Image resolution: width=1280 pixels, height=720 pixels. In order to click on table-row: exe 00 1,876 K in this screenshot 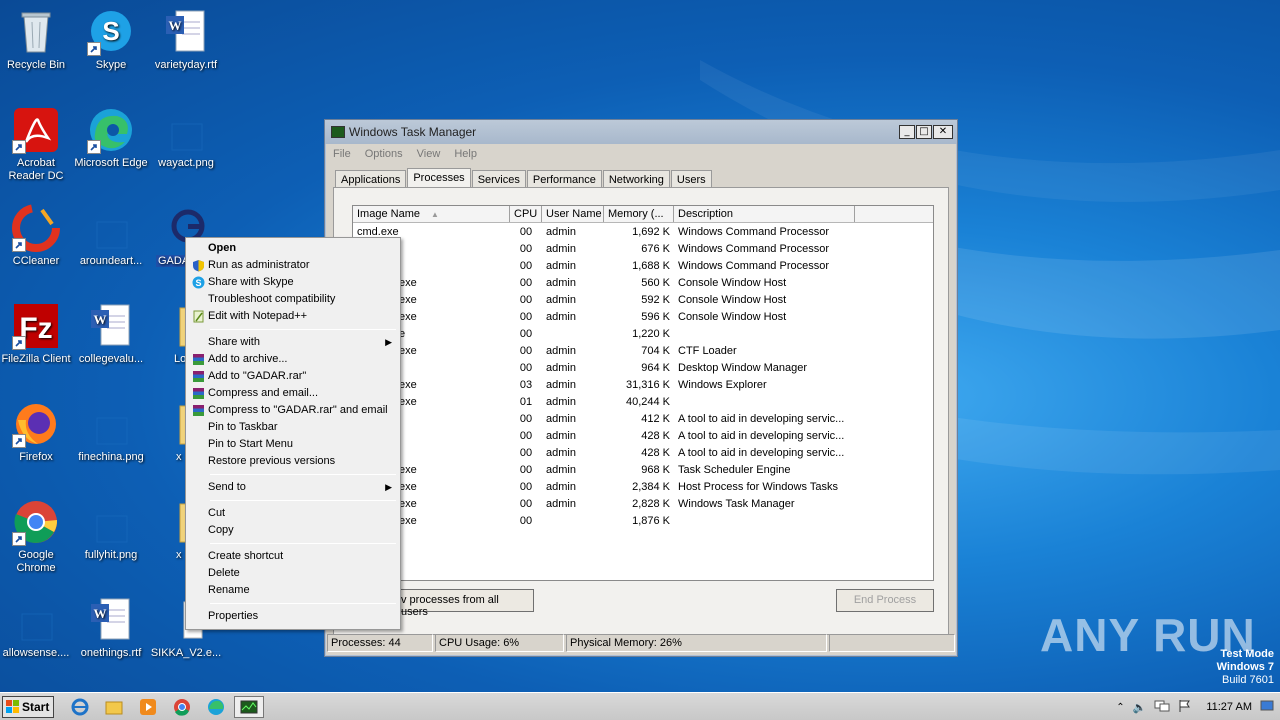, I will do `click(643, 520)`.